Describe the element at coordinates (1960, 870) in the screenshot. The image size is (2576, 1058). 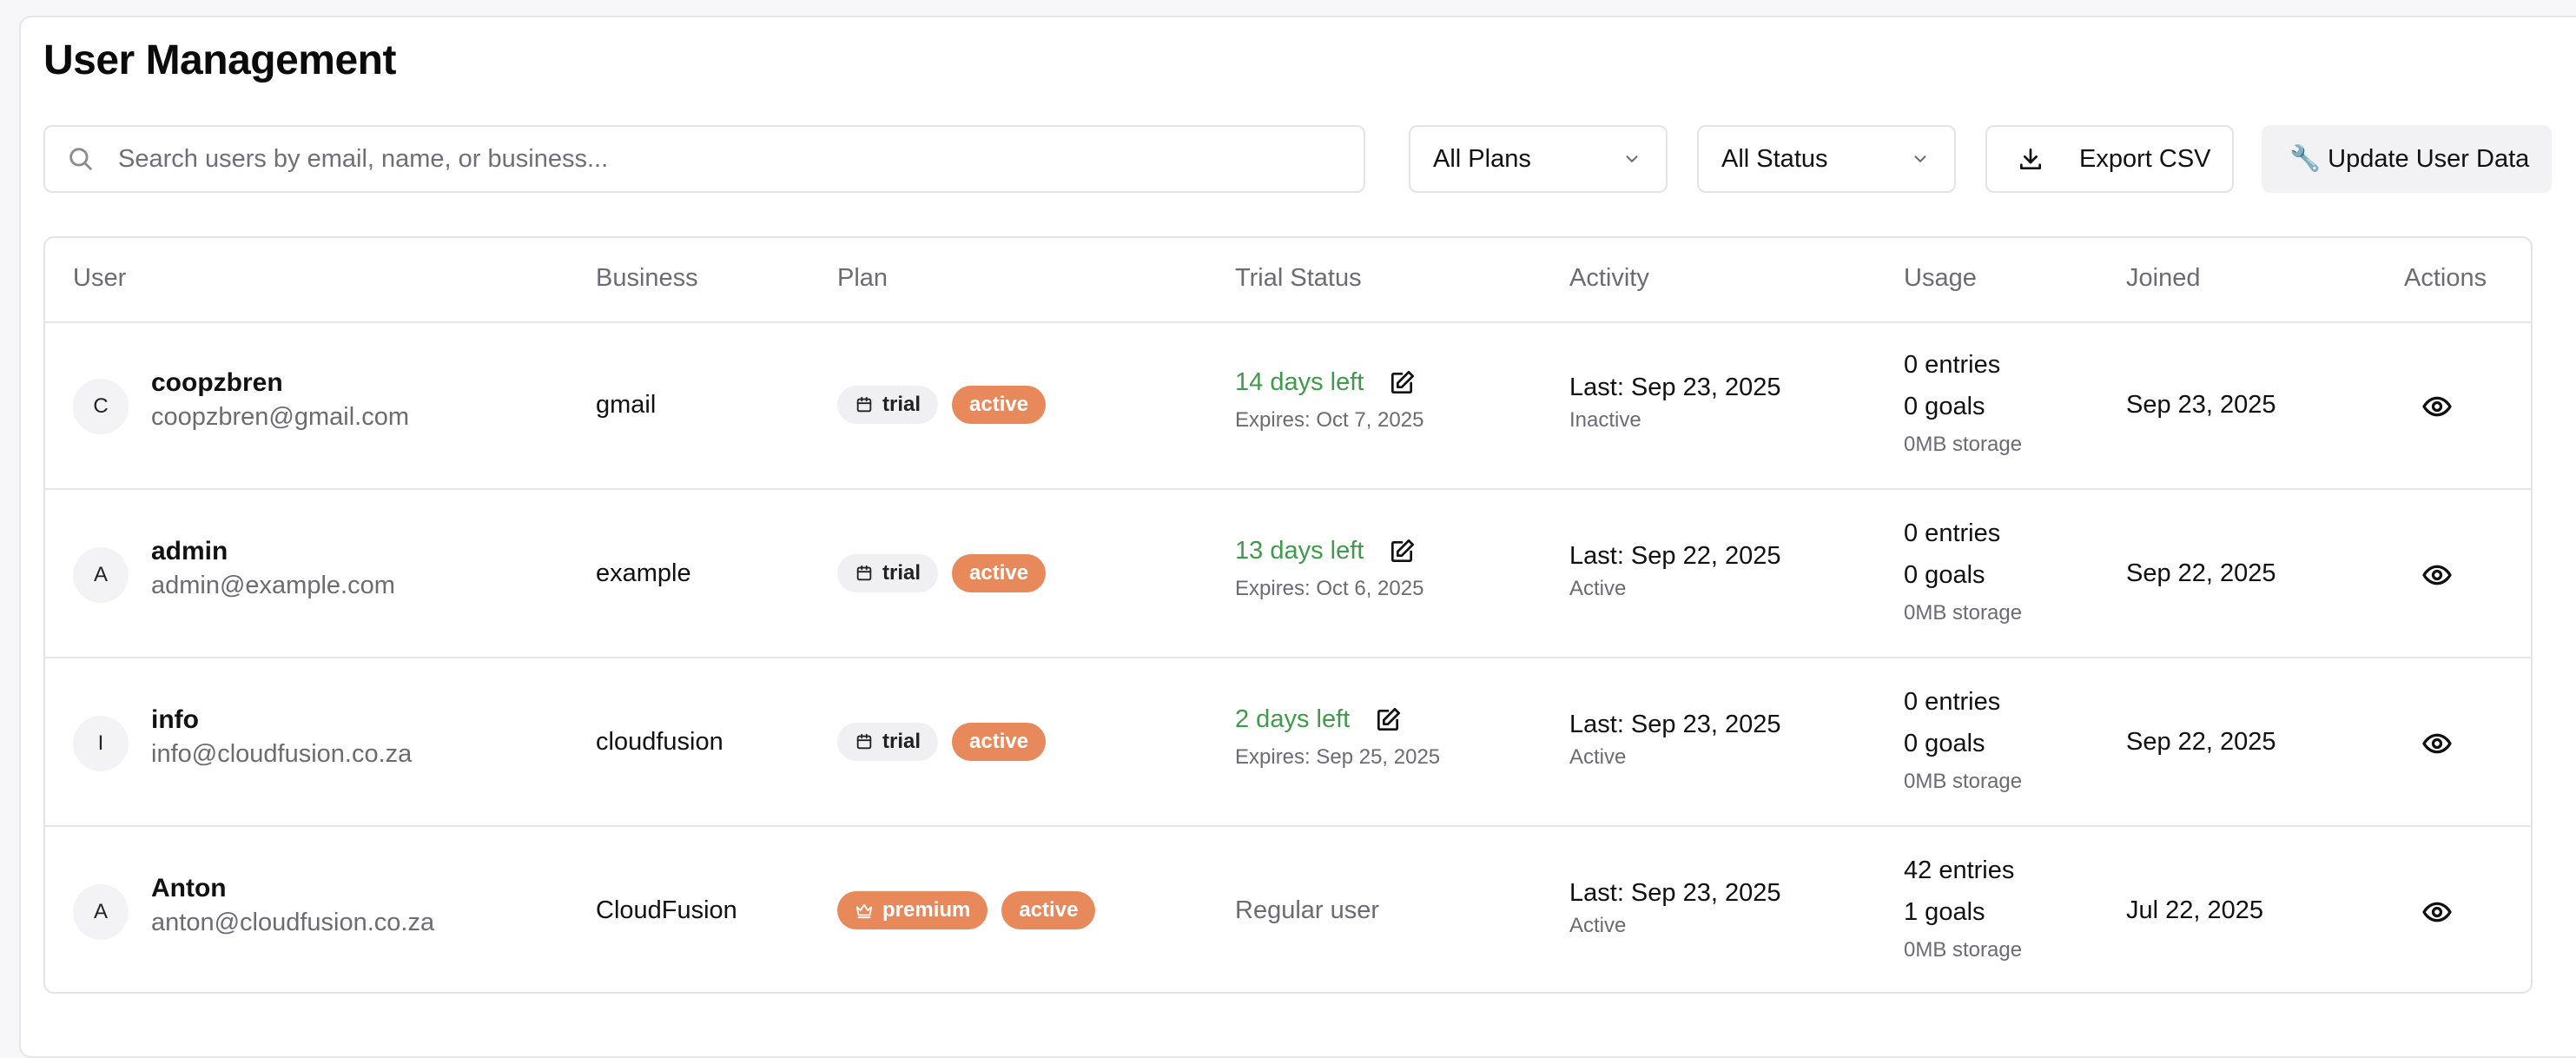
I see `usage-entries: 42 entries` at that location.